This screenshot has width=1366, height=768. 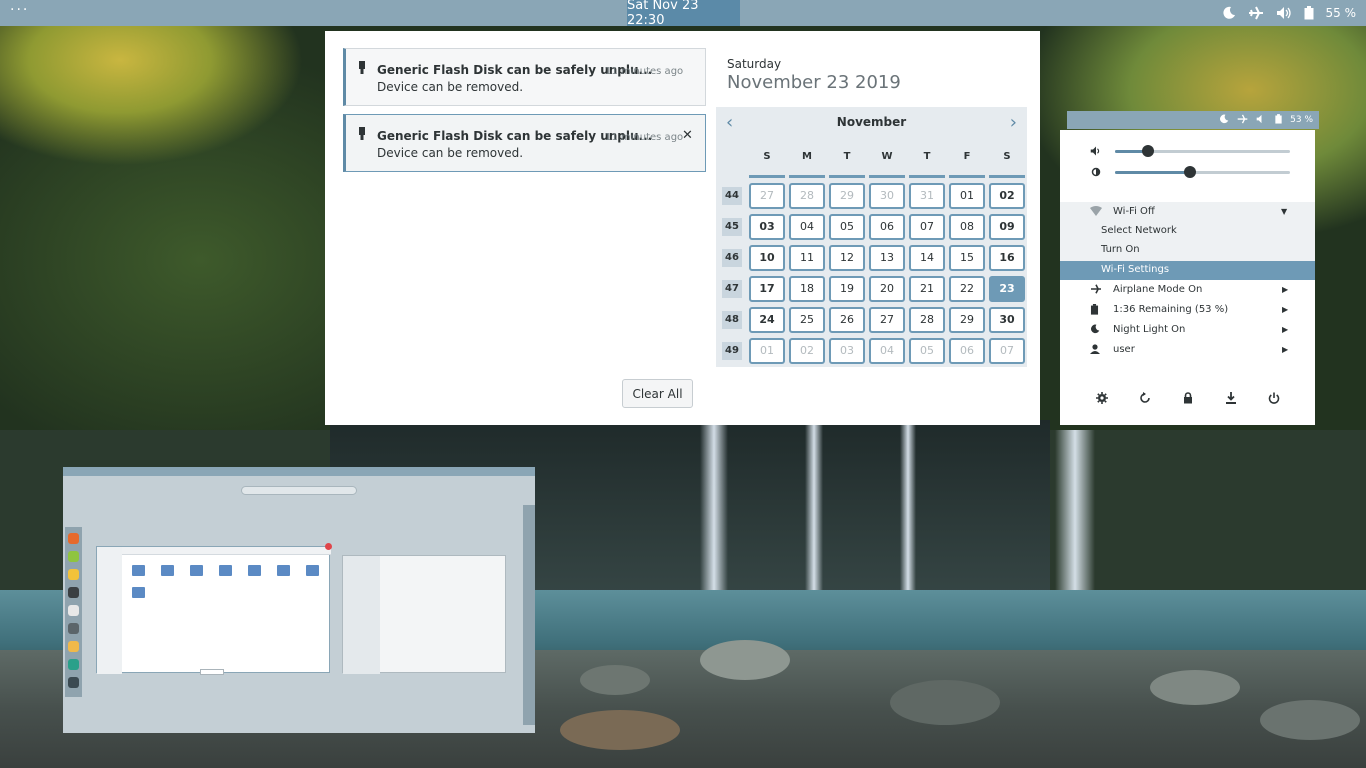 I want to click on week-number: 49, so click(x=732, y=351).